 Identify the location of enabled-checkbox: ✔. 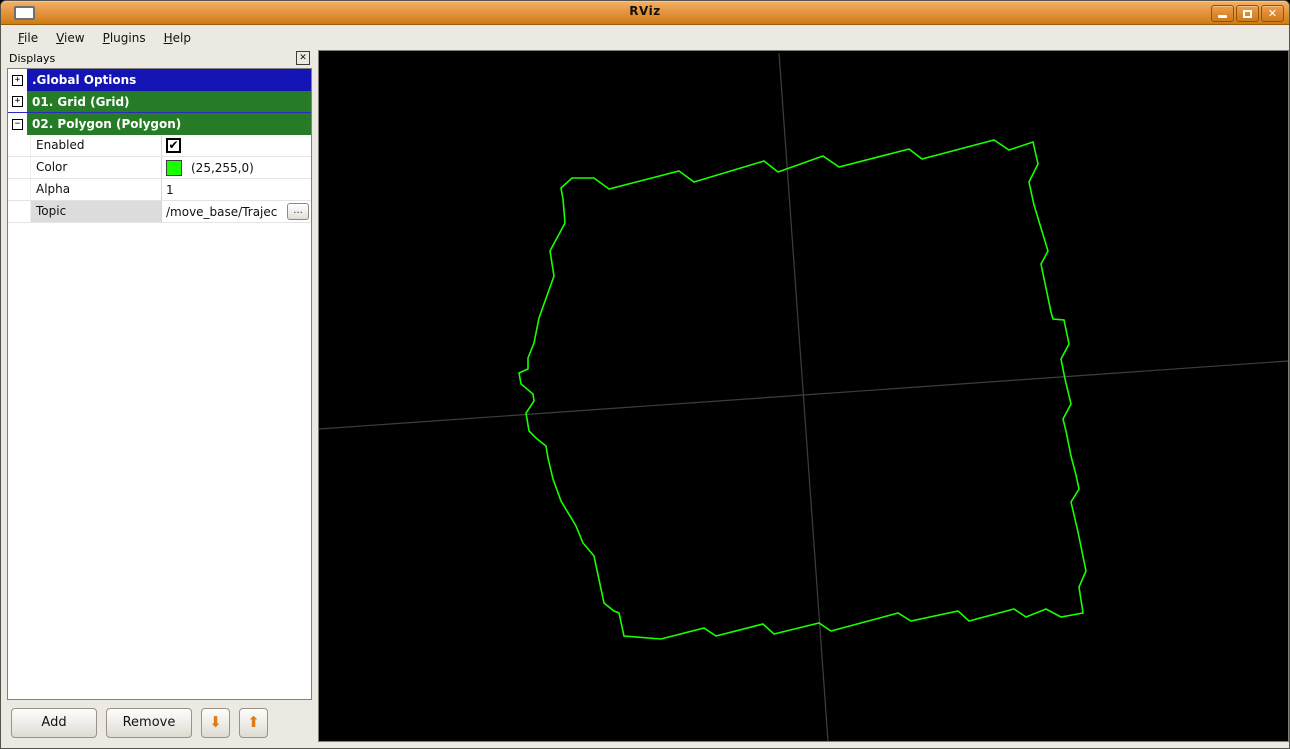
(173, 145).